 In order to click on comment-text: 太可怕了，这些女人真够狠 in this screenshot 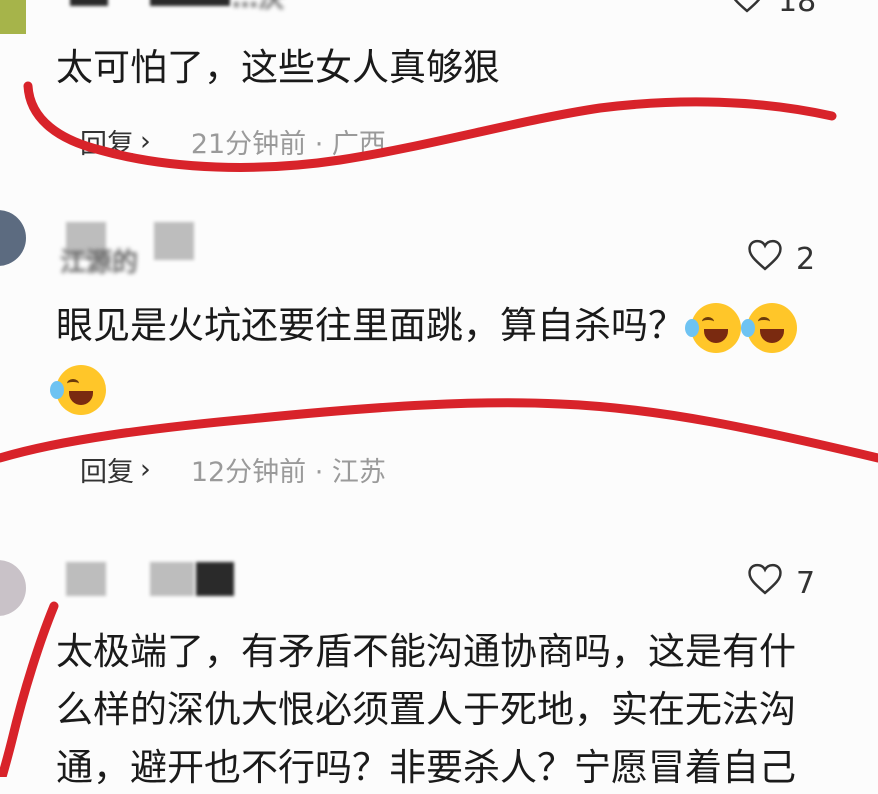, I will do `click(278, 67)`.